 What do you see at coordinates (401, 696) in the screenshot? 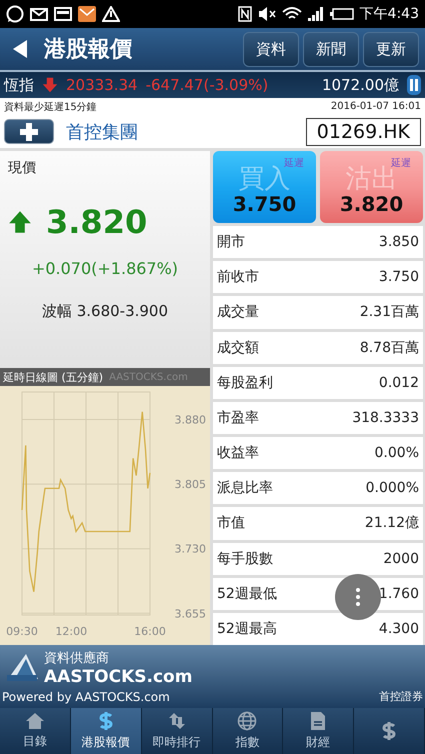
I see `broker-name: 首控證券` at bounding box center [401, 696].